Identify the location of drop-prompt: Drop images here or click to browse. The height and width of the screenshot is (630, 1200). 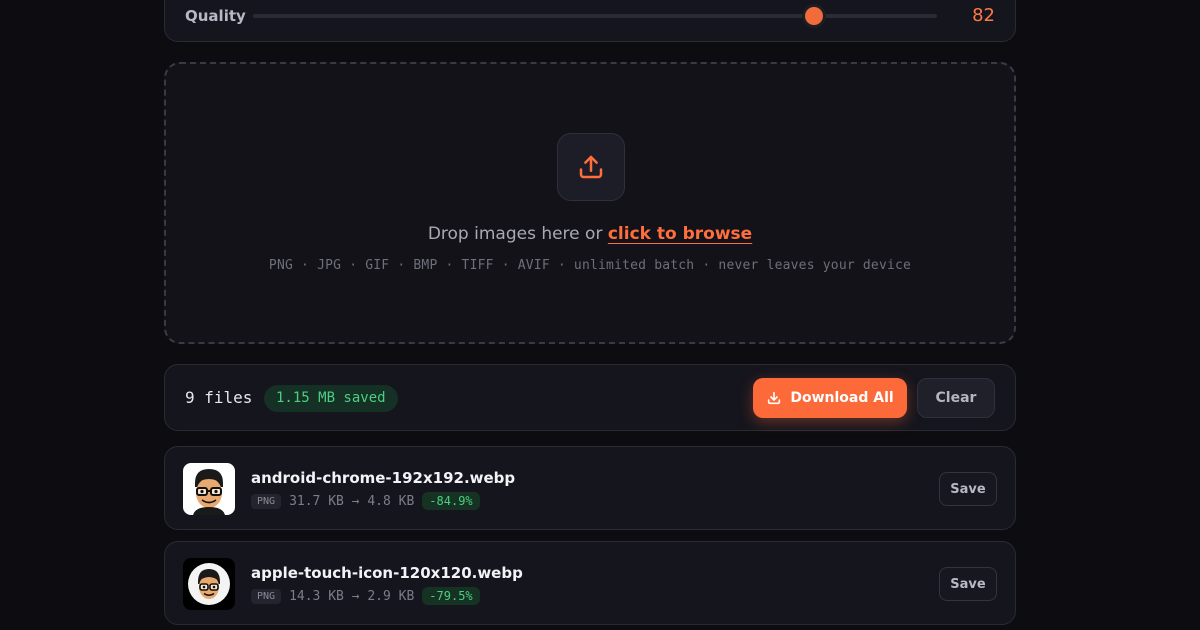
(590, 234).